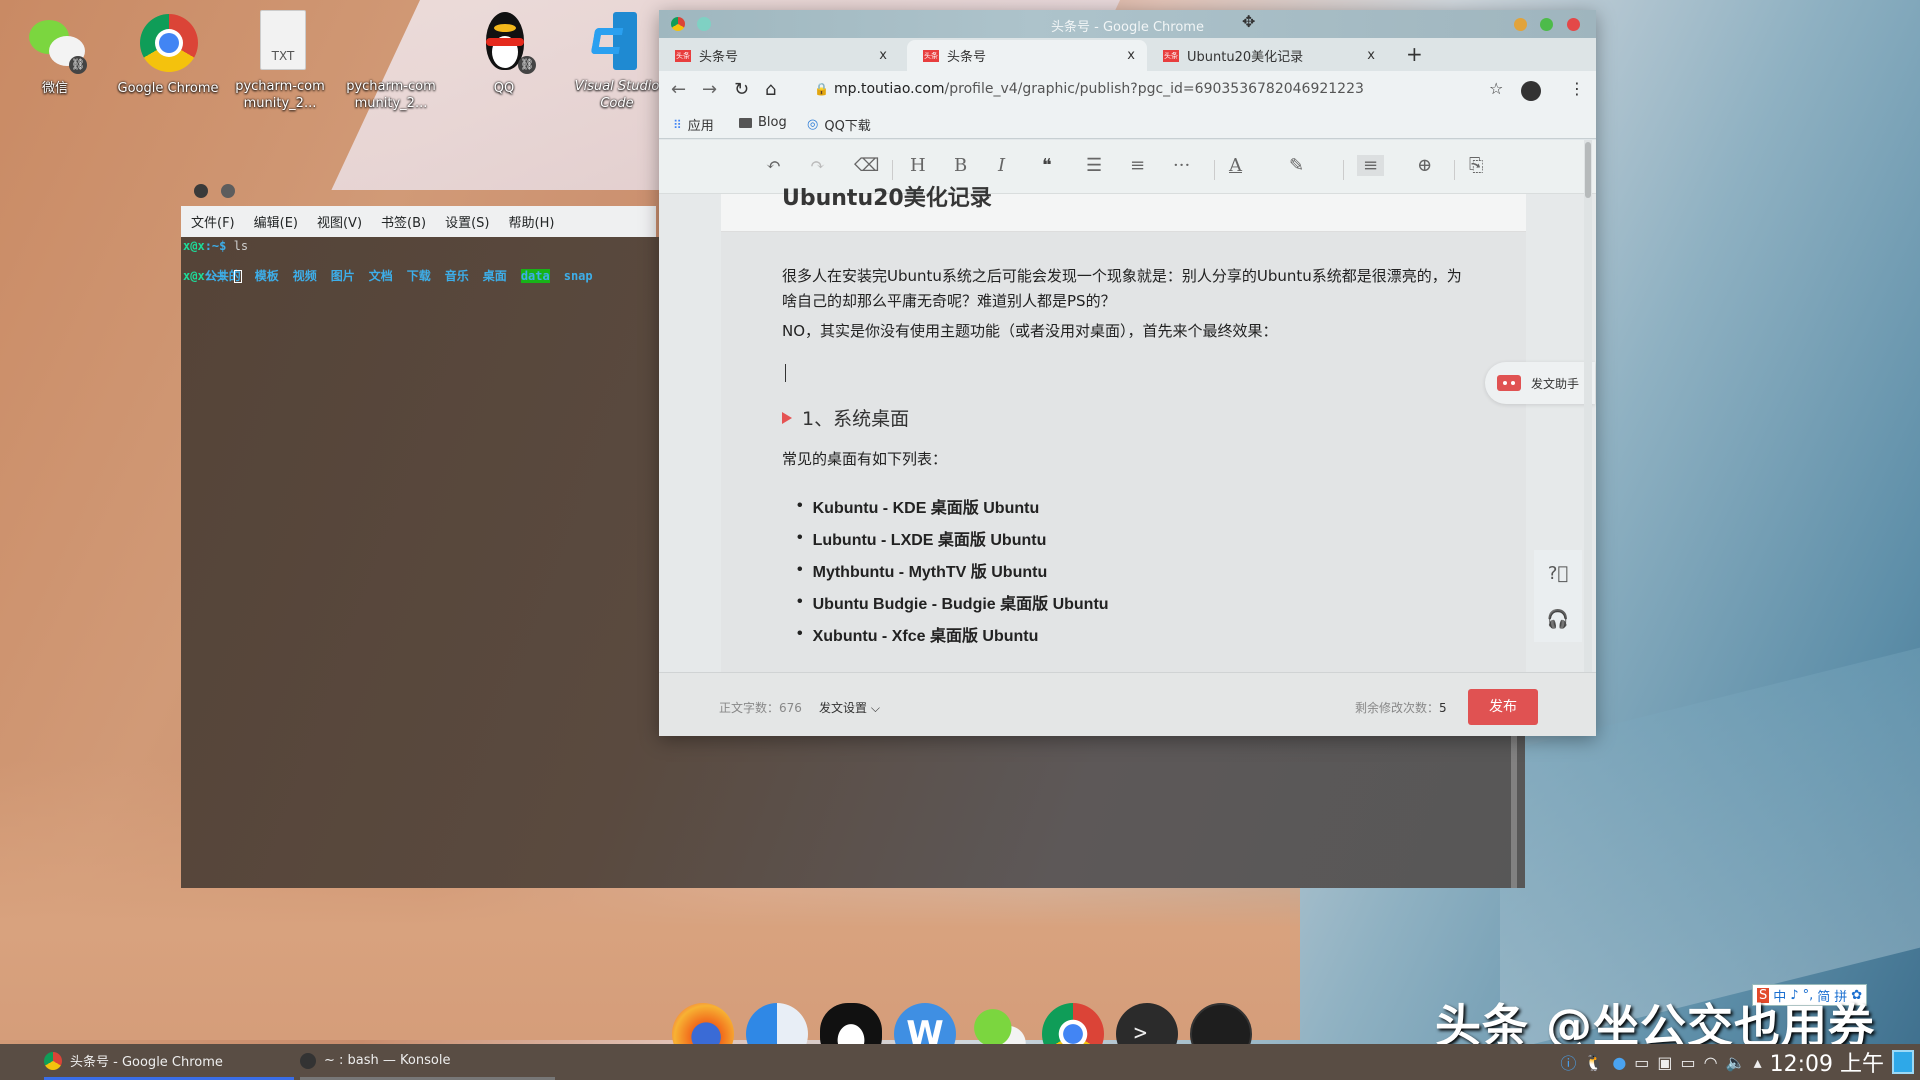 Image resolution: width=1920 pixels, height=1080 pixels. Describe the element at coordinates (887, 196) in the screenshot. I see `article-title: Ubuntu20美化记录` at that location.